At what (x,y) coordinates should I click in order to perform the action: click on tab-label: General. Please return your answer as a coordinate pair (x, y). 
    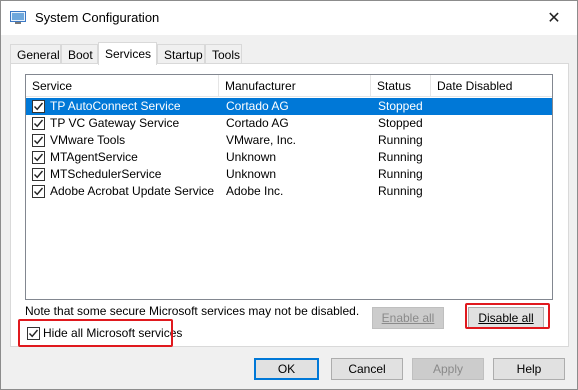
    Looking at the image, I should click on (38, 54).